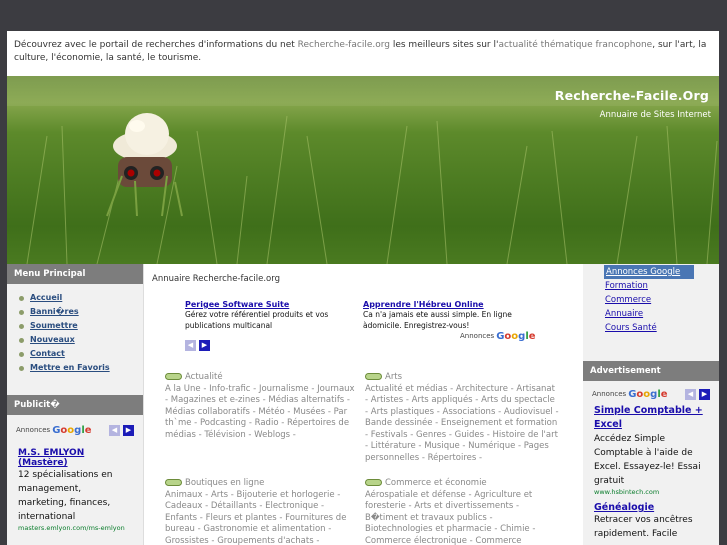 This screenshot has width=727, height=545. Describe the element at coordinates (81, 354) in the screenshot. I see `menu-item-contact: Contact` at that location.